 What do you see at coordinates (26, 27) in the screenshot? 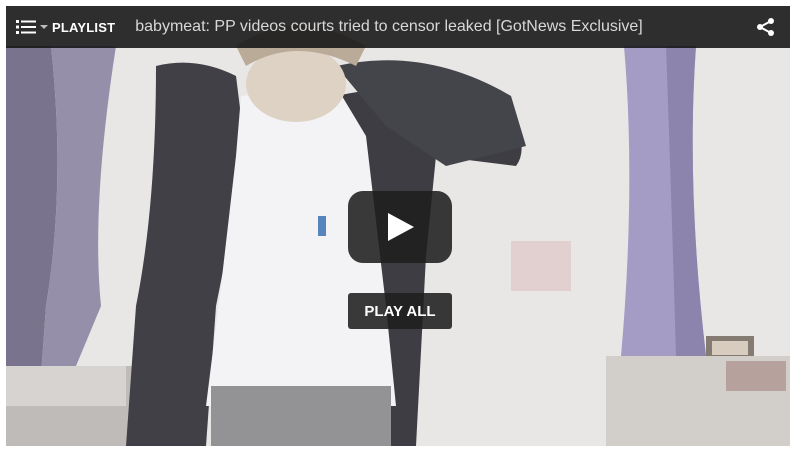
I see `list-icon` at bounding box center [26, 27].